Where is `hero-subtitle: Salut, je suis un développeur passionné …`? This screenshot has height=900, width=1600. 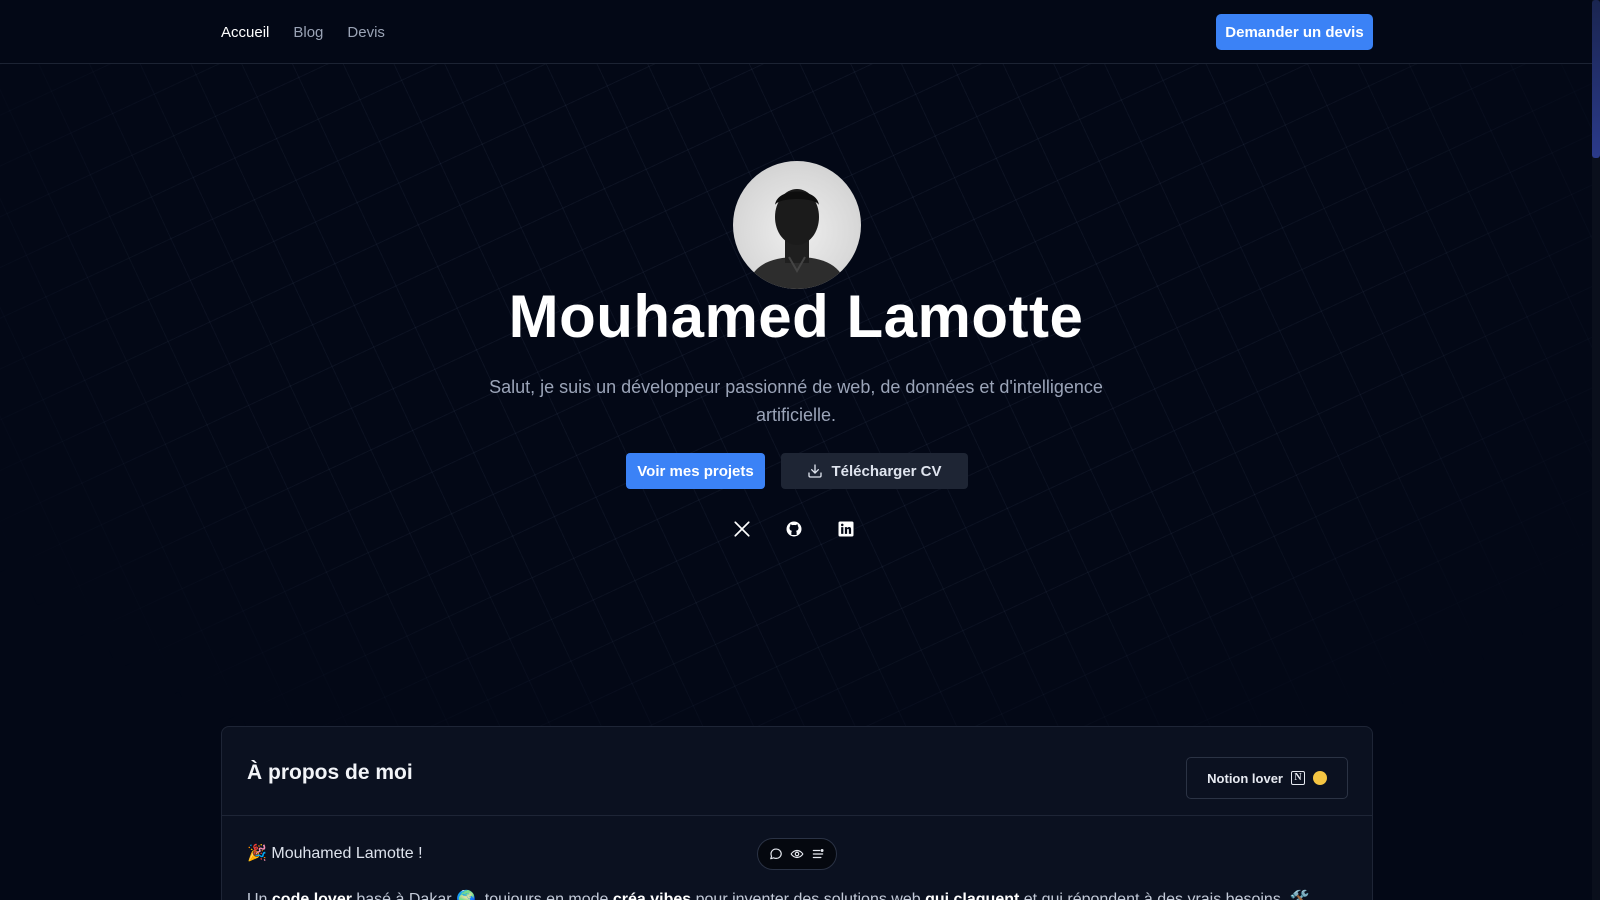 hero-subtitle: Salut, je suis un développeur passionné … is located at coordinates (796, 401).